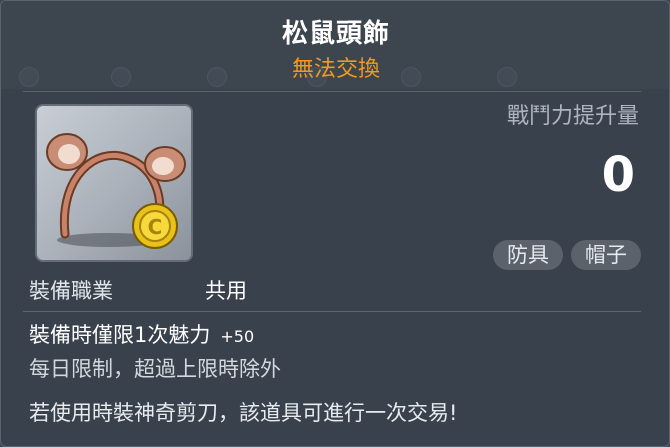  I want to click on equip-effect-value: +50, so click(237, 336).